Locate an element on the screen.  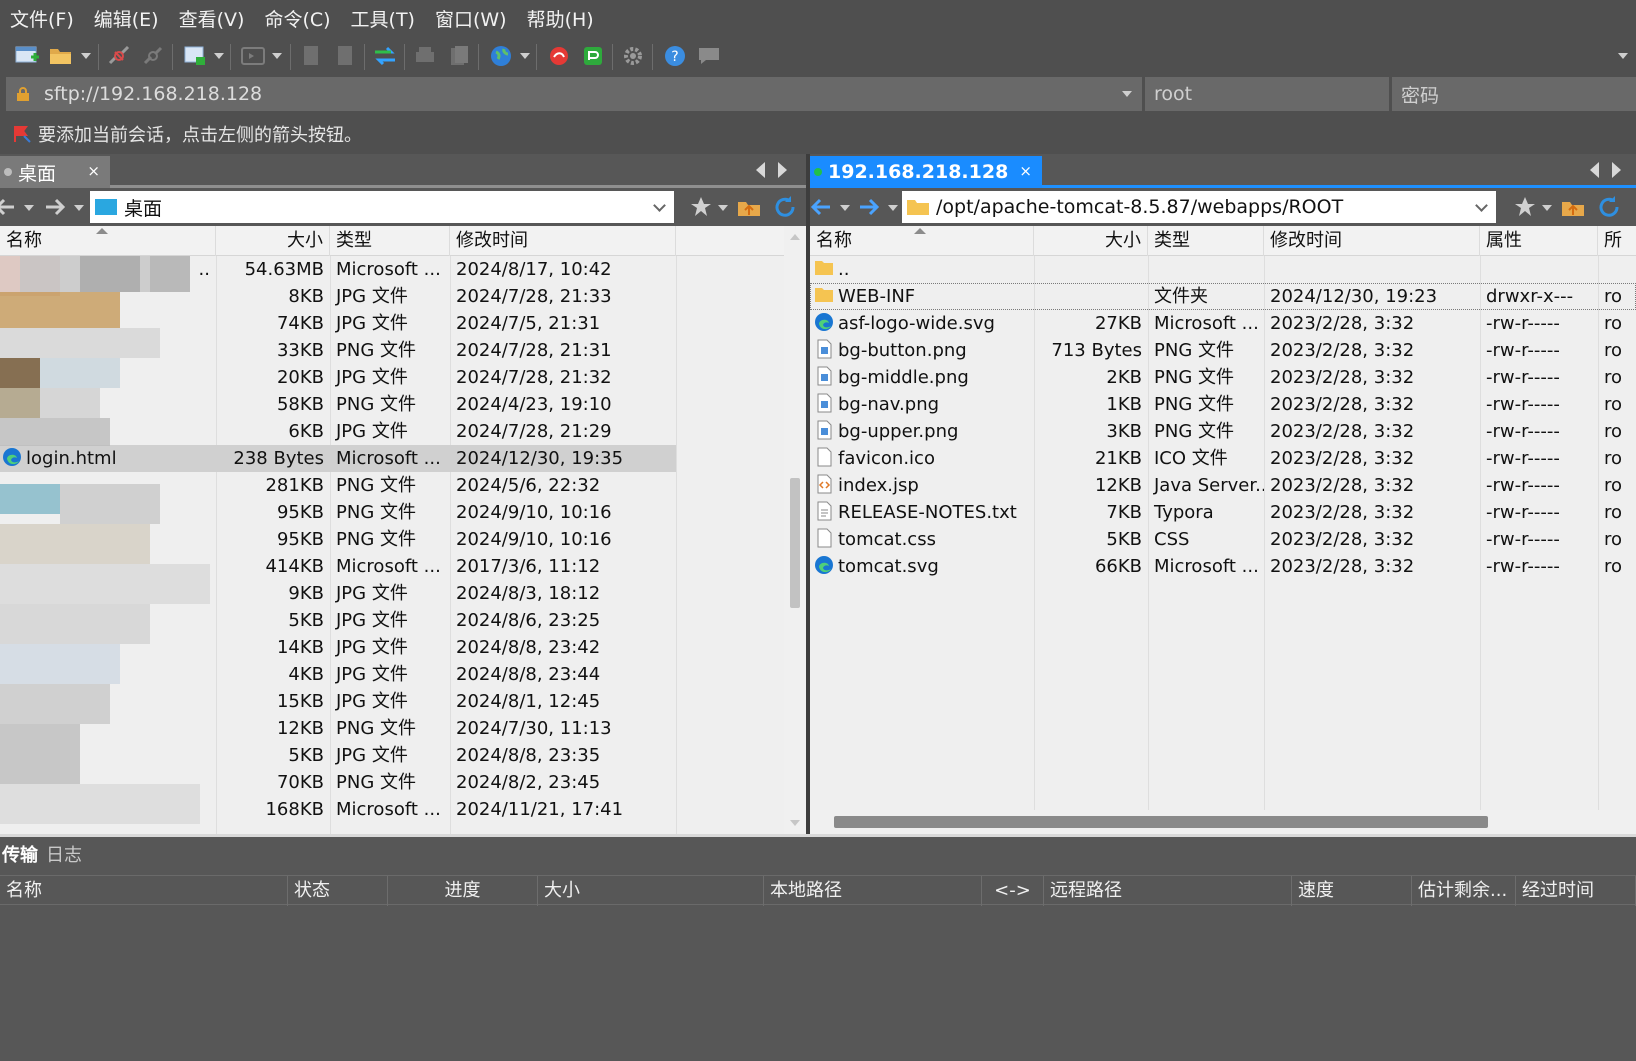
qcol-elapsed: 经过时间 is located at coordinates (1576, 891).